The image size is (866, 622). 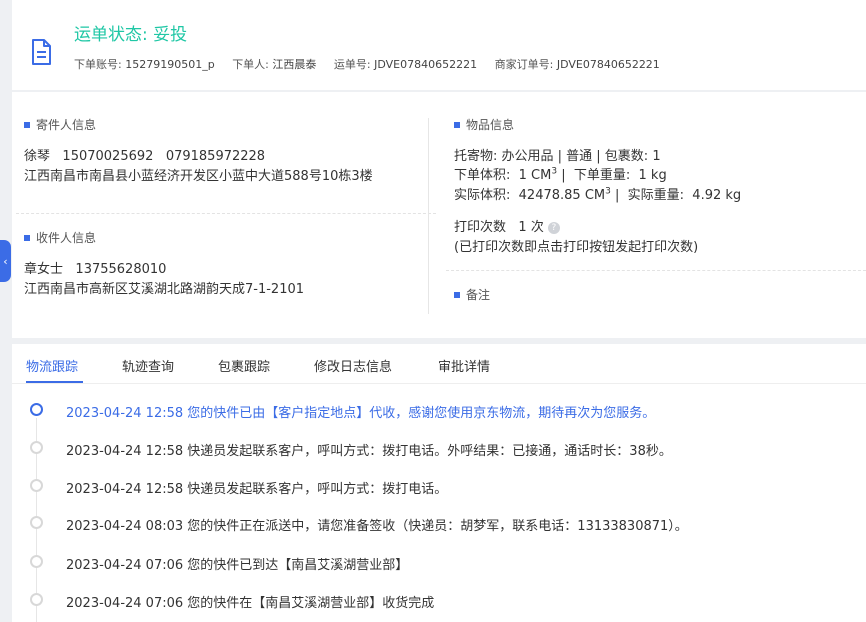 I want to click on receiver-address: 江西南昌市高新区艾溪湖北路湖韵天成7-1-2101, so click(x=164, y=289).